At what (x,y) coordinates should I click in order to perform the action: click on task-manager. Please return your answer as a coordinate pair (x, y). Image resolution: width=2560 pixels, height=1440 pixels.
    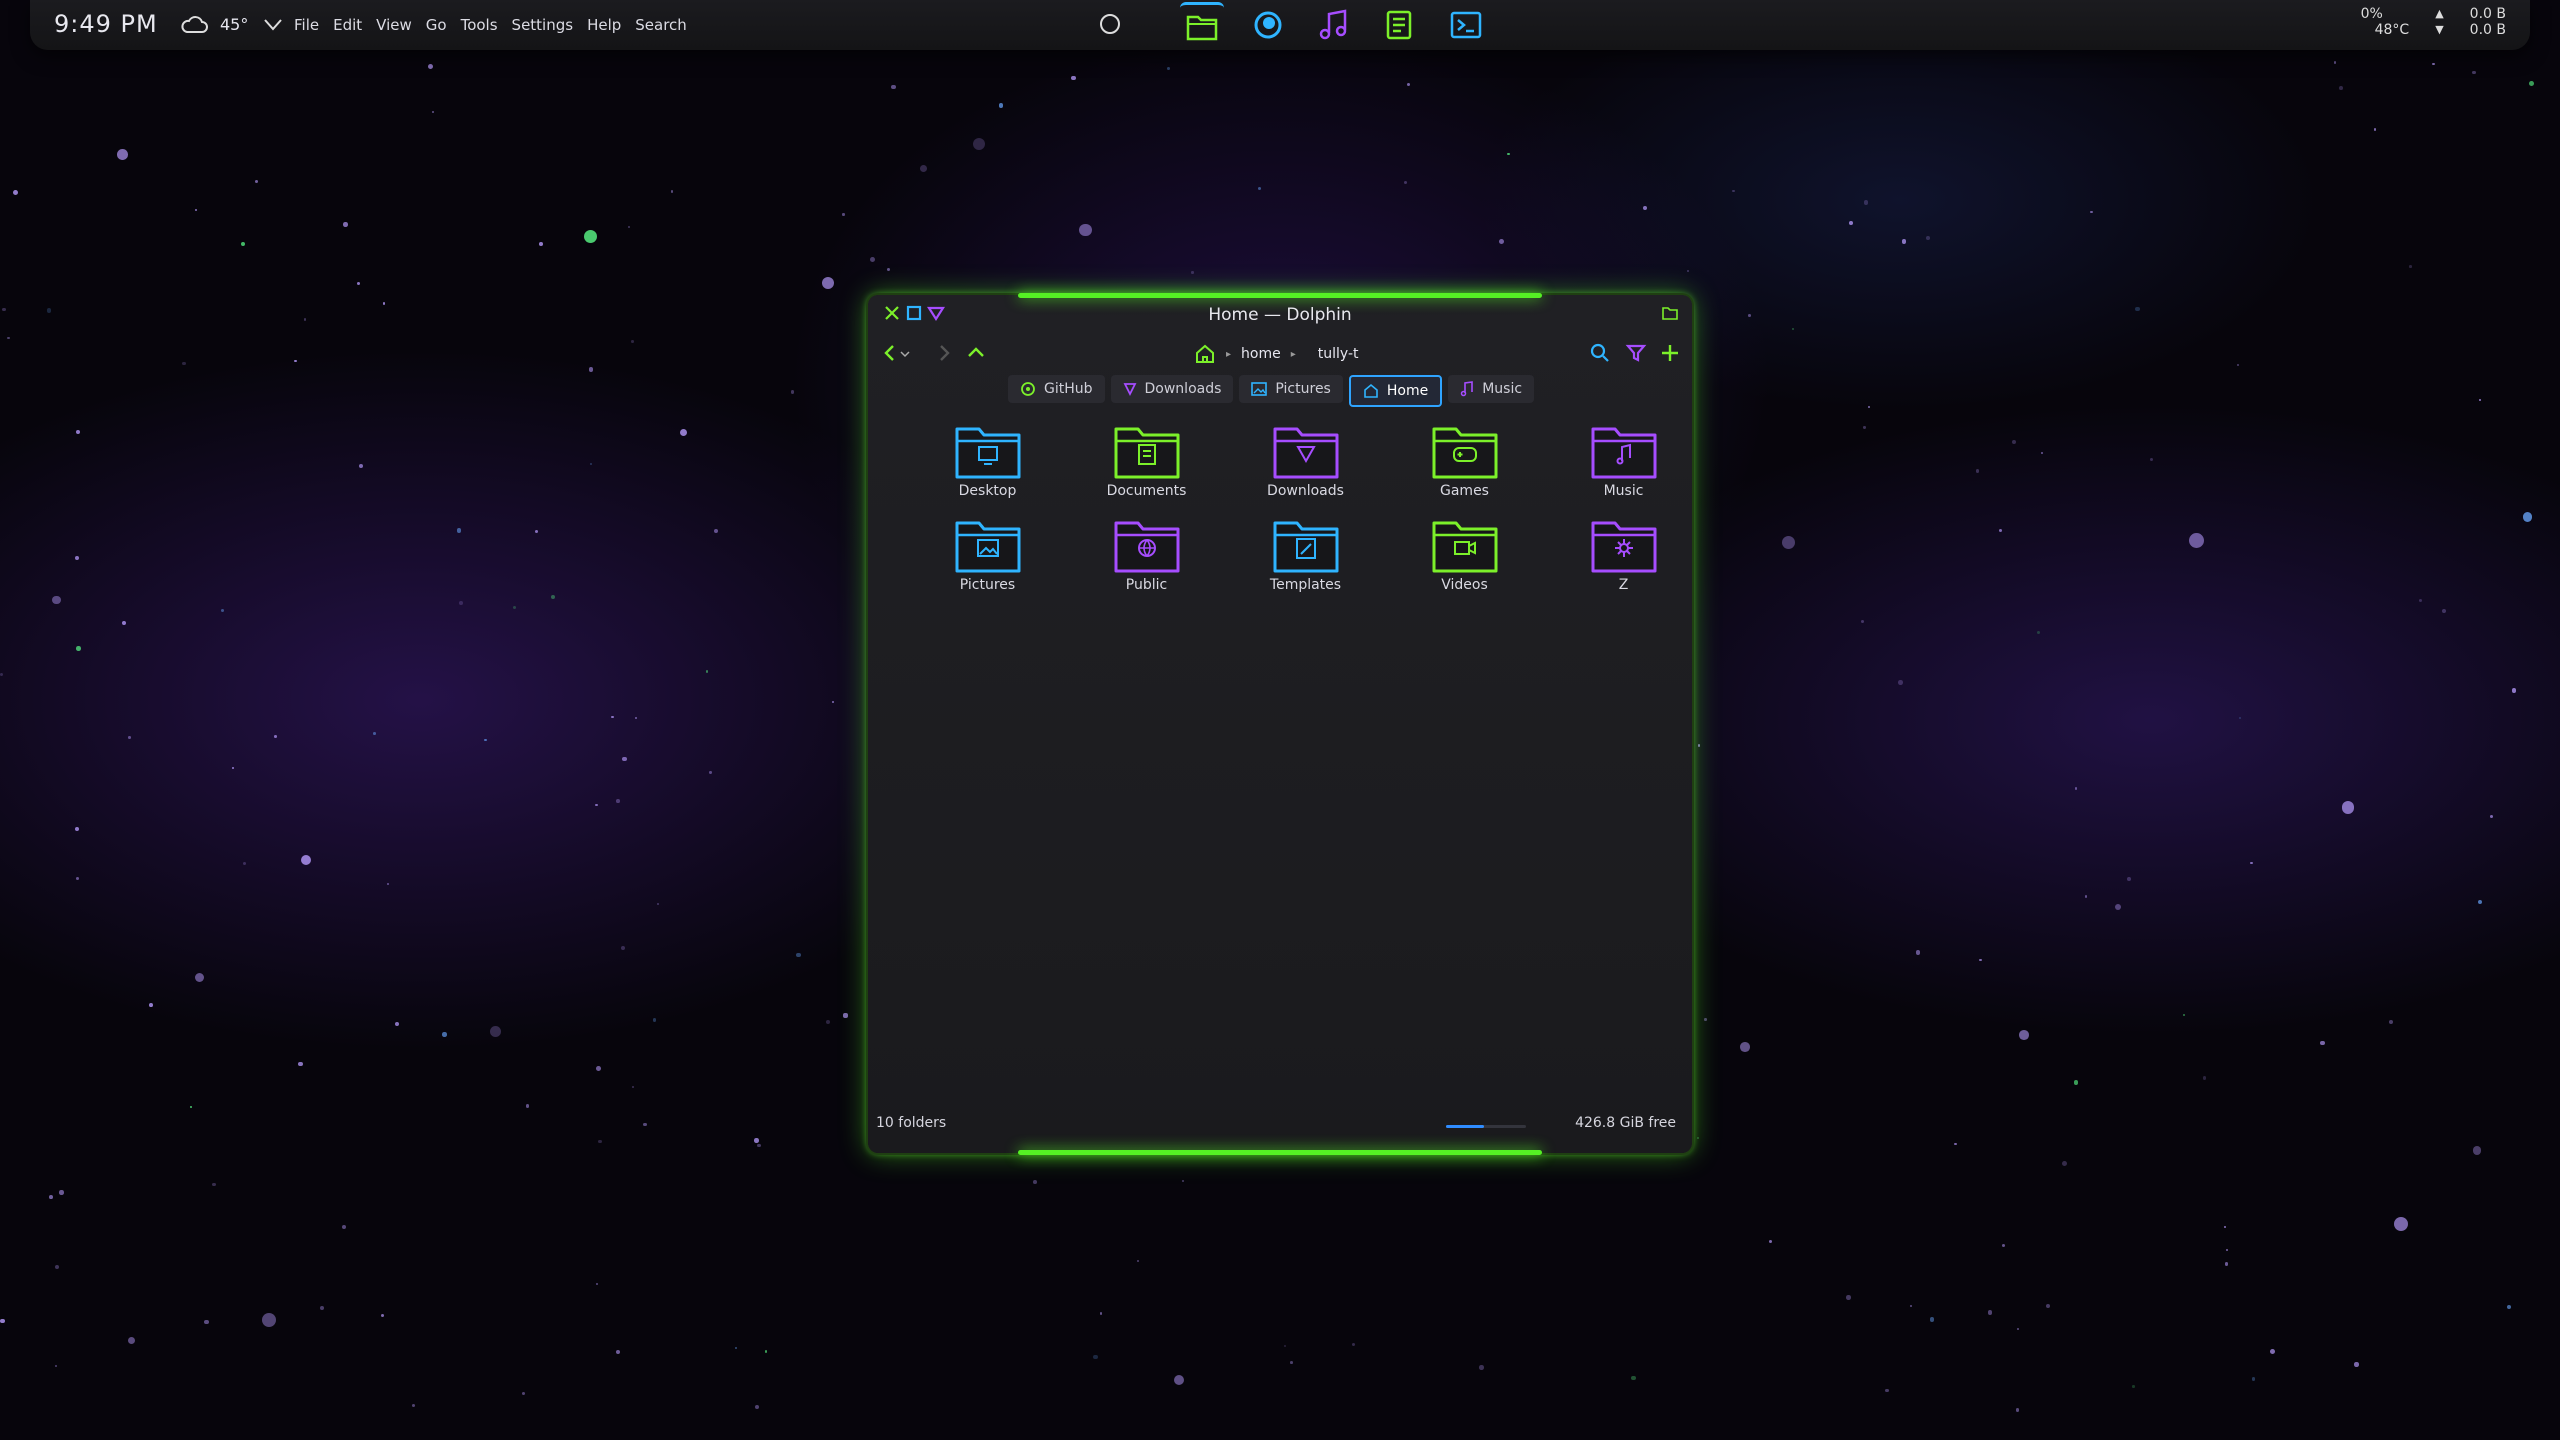
    Looking at the image, I should click on (1334, 25).